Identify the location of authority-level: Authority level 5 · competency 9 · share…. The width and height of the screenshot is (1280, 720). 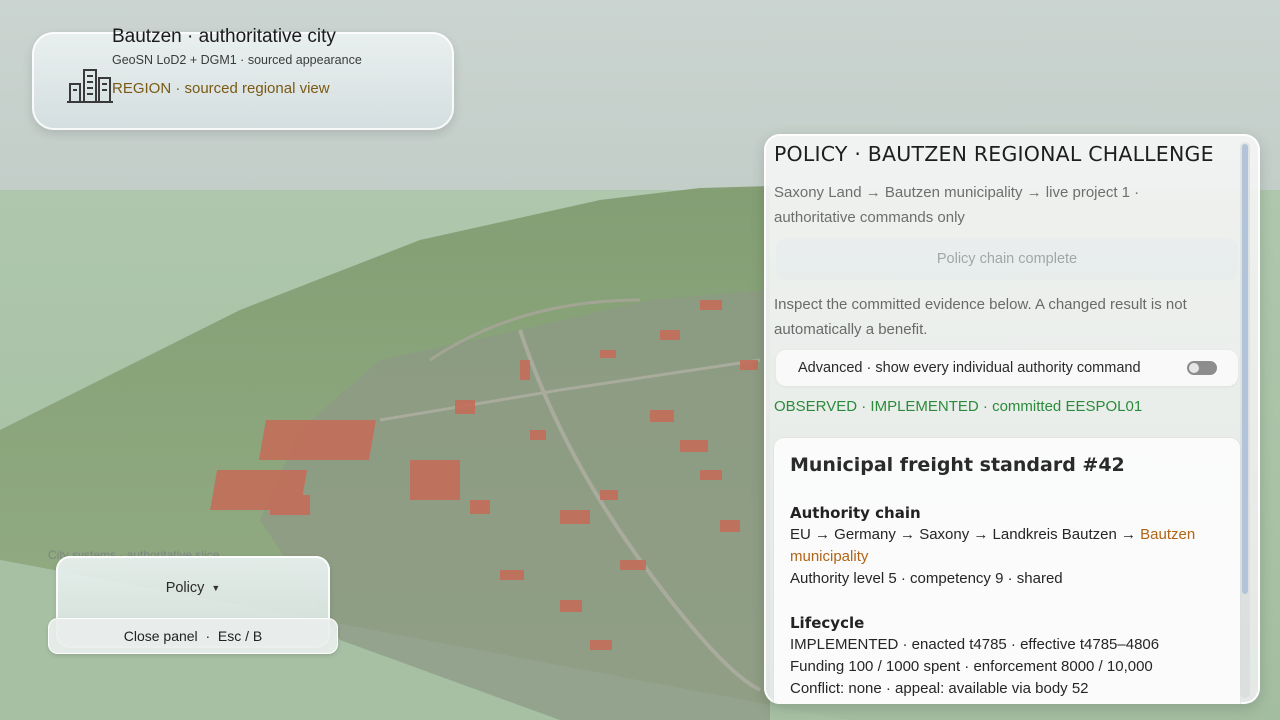
(926, 578).